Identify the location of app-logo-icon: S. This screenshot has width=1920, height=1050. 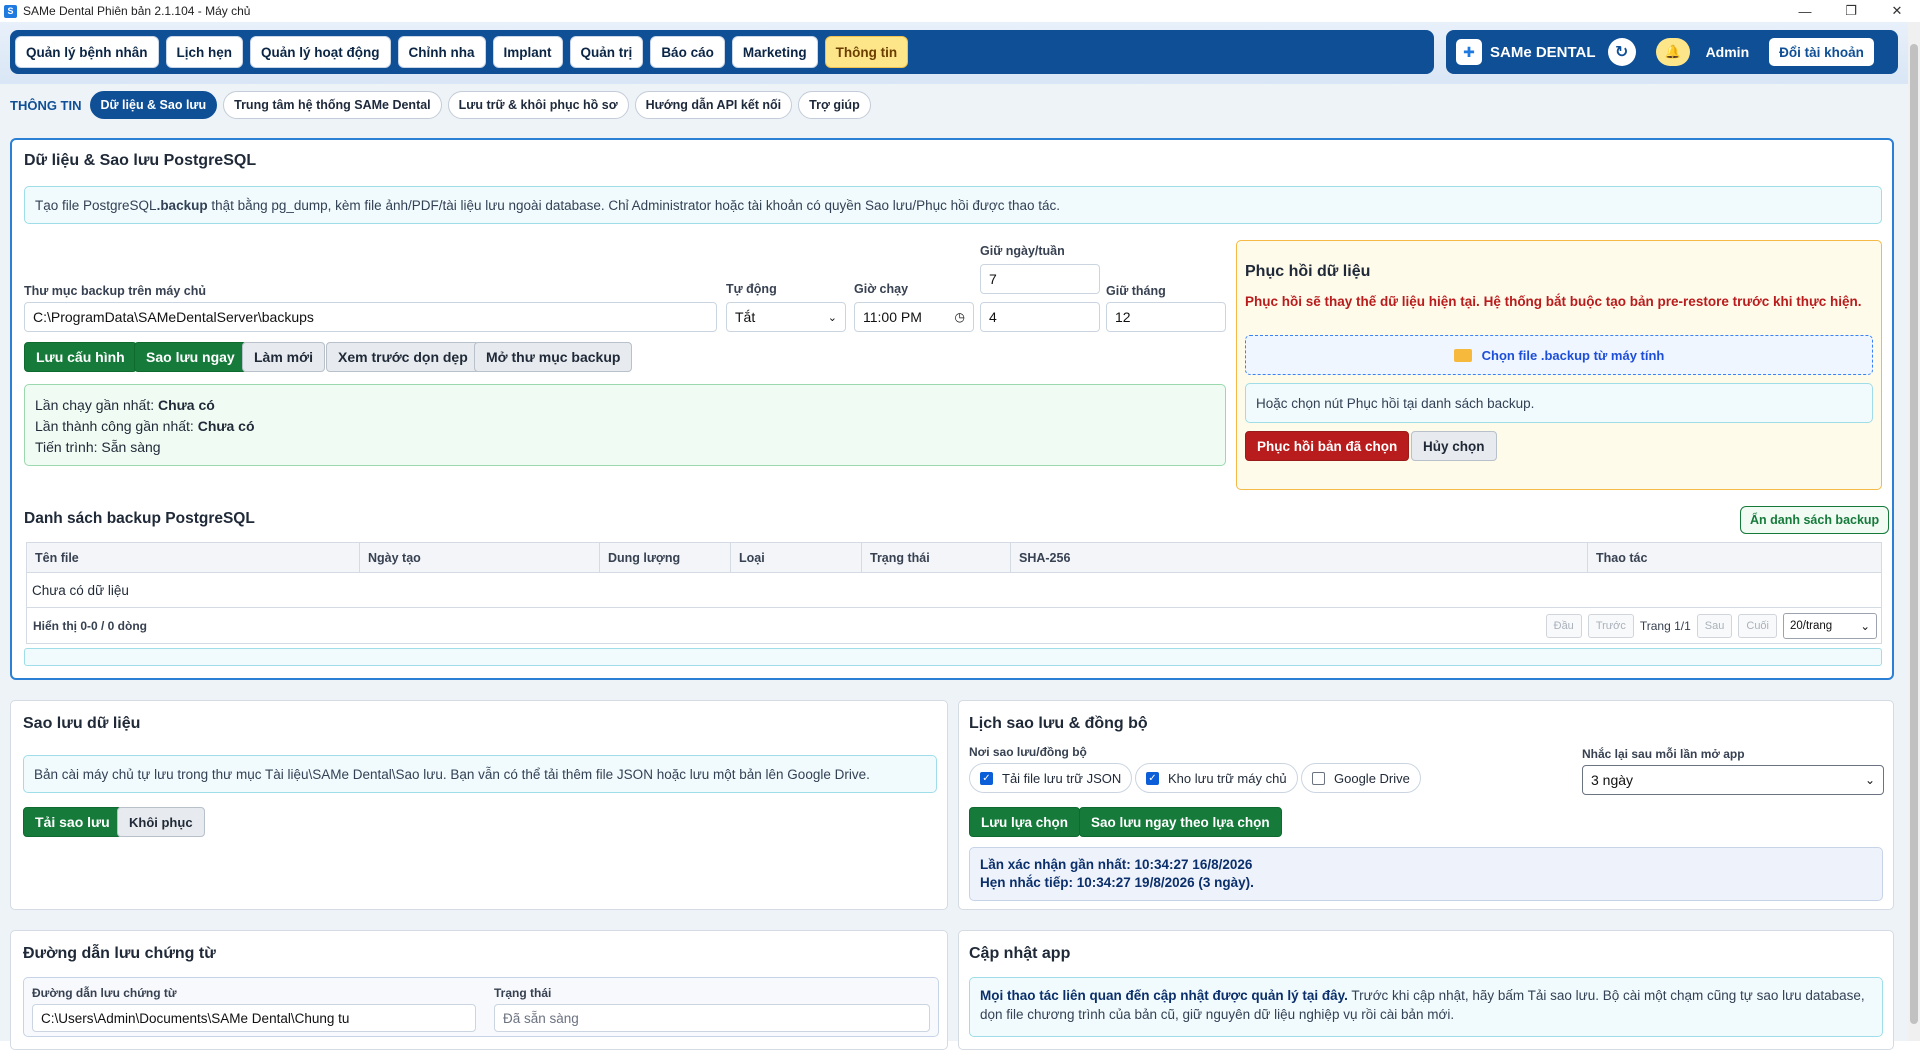
(10, 11).